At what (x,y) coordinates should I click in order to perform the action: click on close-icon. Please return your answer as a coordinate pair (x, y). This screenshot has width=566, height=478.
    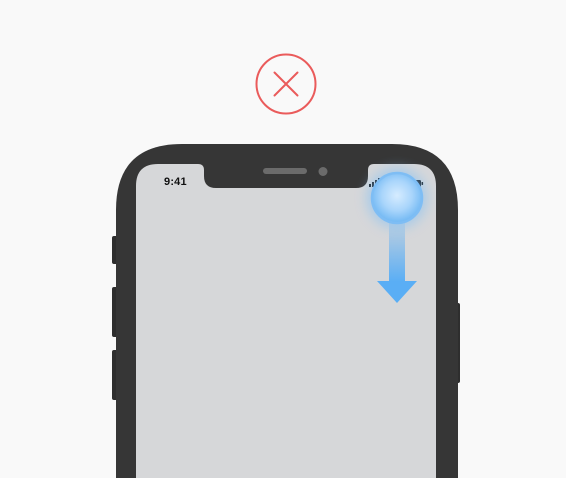
    Looking at the image, I should click on (286, 84).